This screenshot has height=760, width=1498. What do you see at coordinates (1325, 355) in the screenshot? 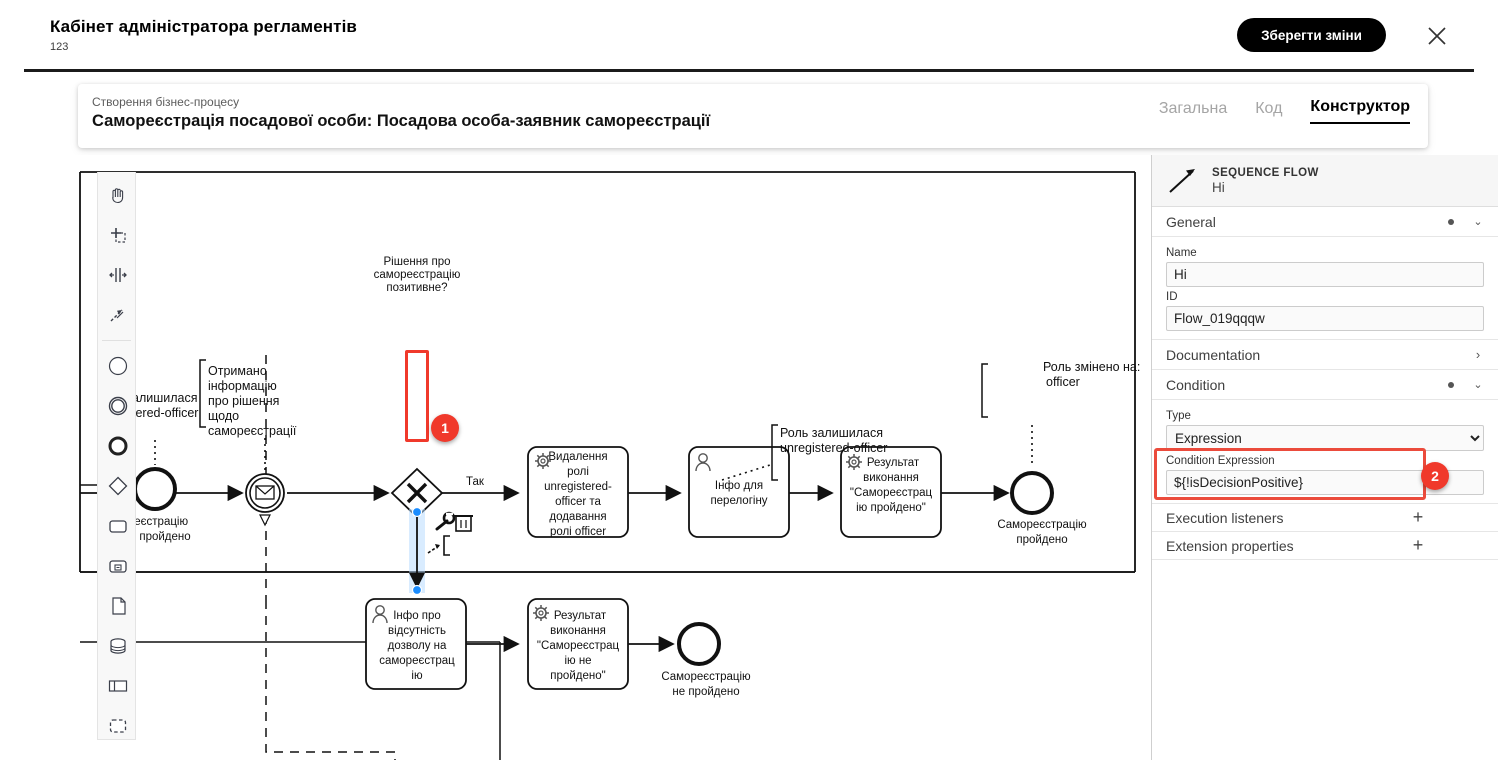
I see `group-header-documentation: Documentation ›` at bounding box center [1325, 355].